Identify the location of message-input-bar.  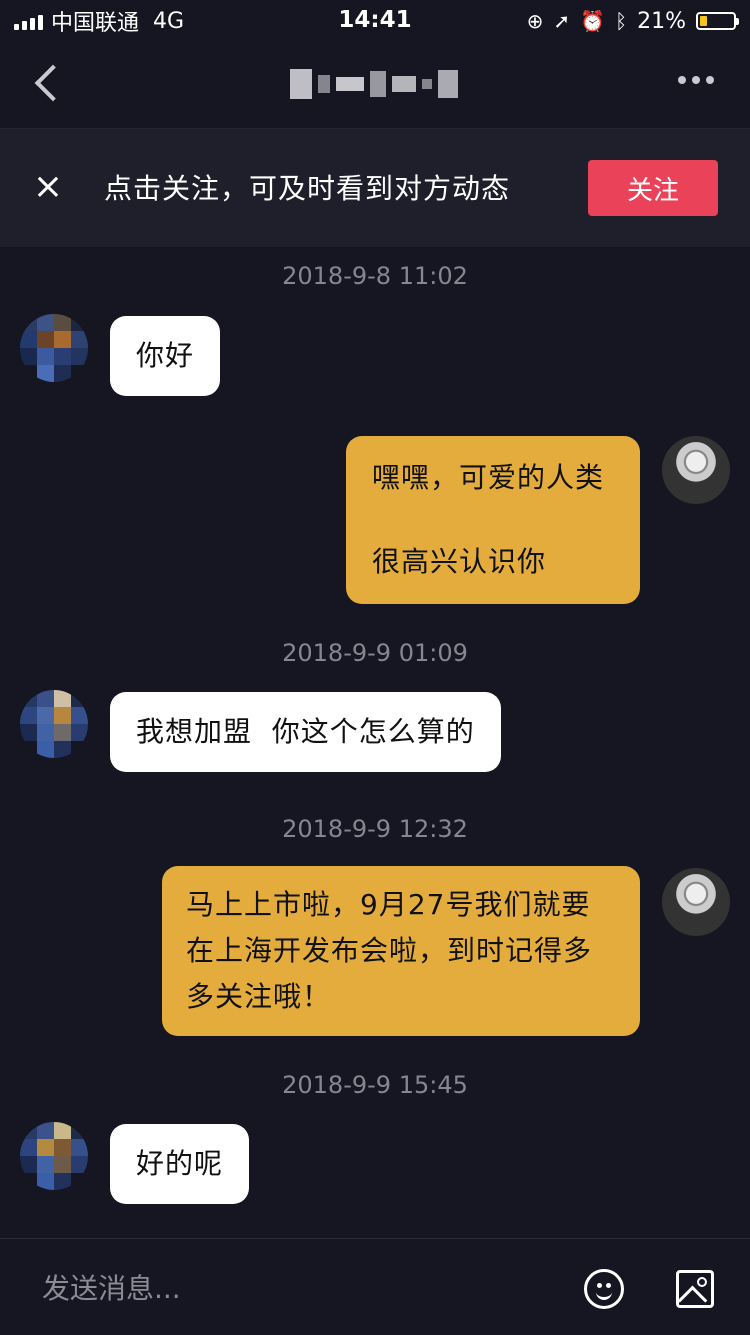
(375, 1286).